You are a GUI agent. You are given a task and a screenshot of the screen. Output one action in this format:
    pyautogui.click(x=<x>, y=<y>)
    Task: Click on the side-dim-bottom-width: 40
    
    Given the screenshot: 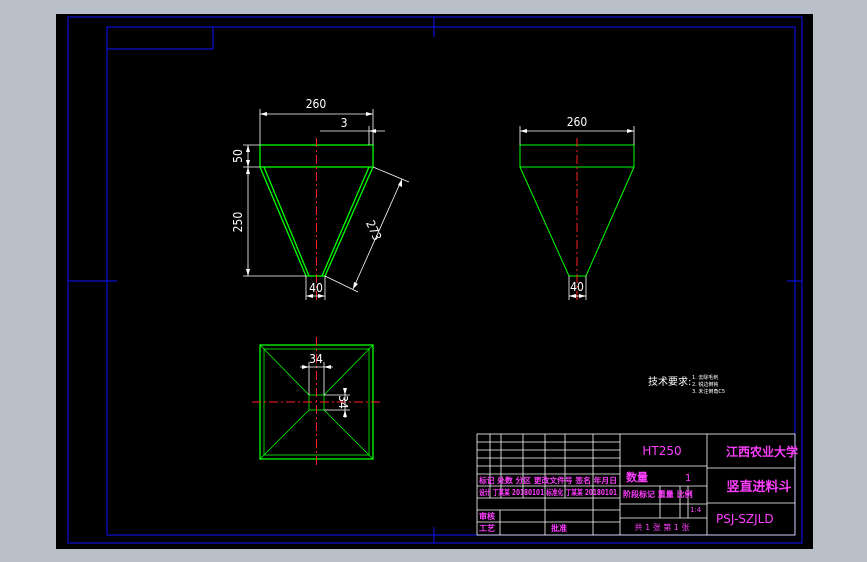 What is the action you would take?
    pyautogui.click(x=577, y=287)
    